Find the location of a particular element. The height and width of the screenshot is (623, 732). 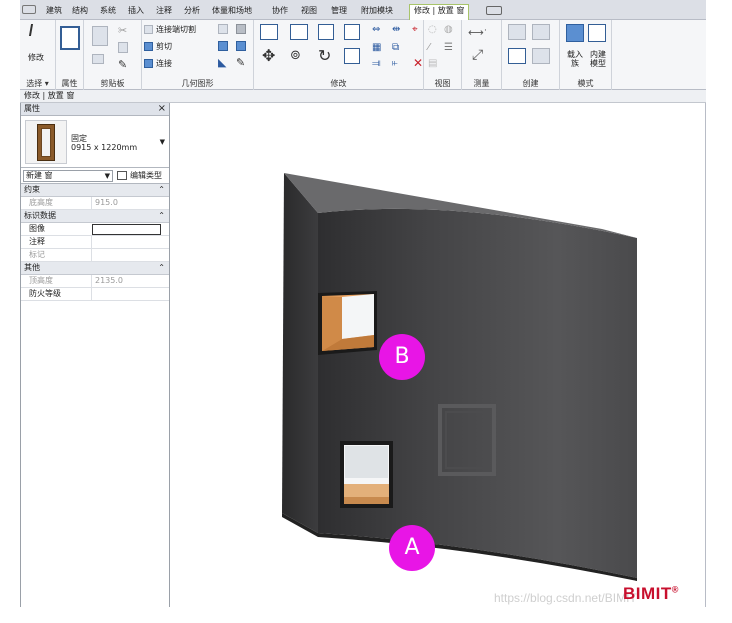

inplace-model-button: 内建模型 is located at coordinates (598, 59).